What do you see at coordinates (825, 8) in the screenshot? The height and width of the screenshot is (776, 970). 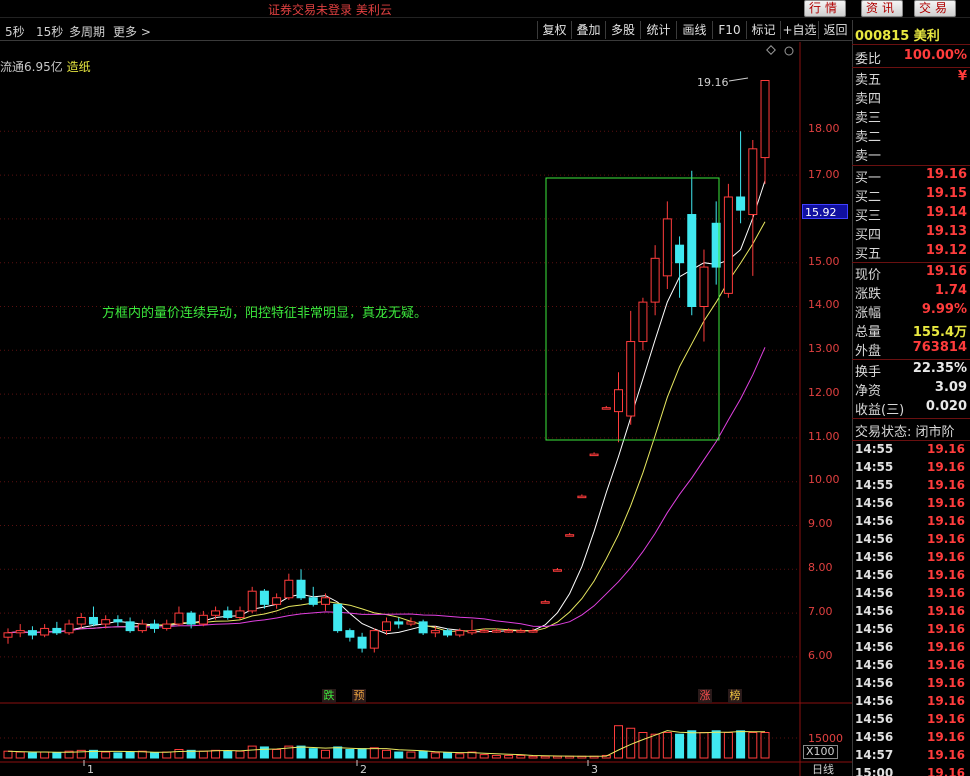 I see `quotes-button: 行情` at bounding box center [825, 8].